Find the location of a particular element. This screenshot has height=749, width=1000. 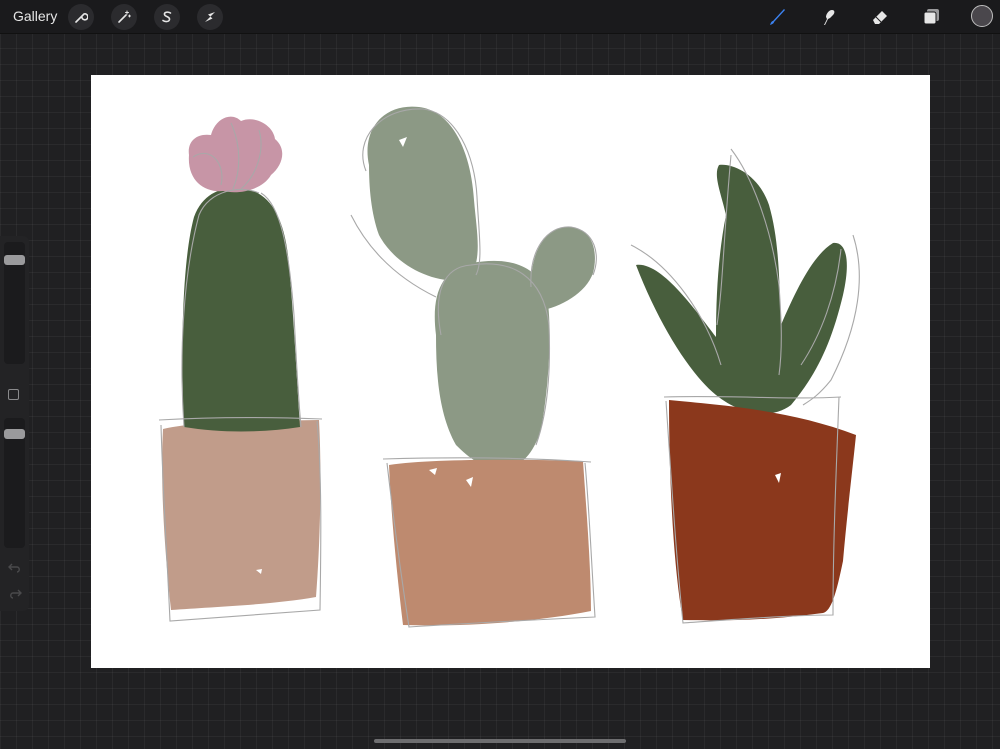

home-indicator is located at coordinates (500, 741).